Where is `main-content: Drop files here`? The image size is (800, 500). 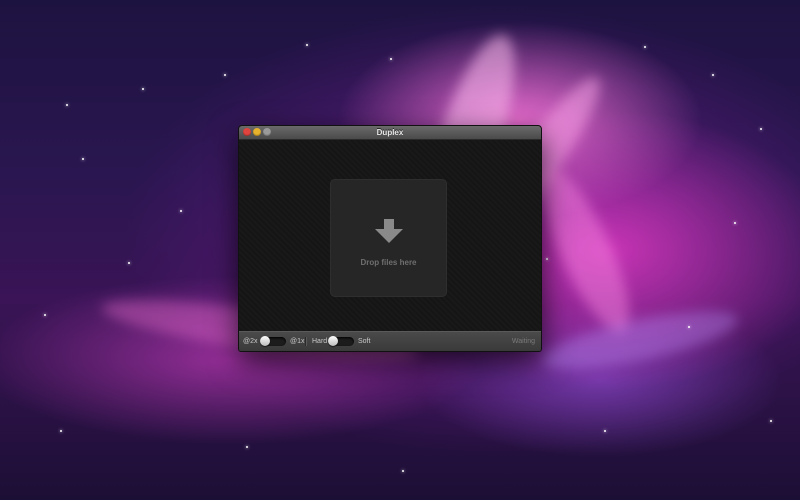
main-content: Drop files here is located at coordinates (390, 236).